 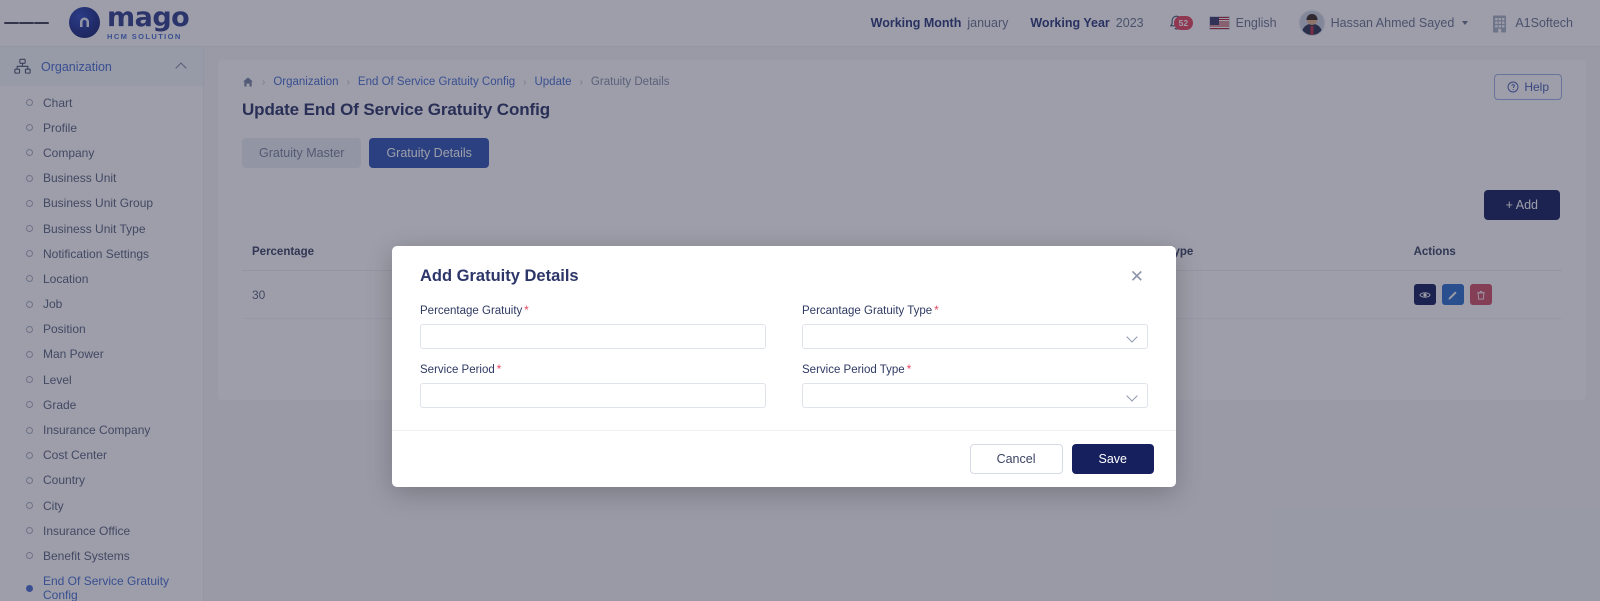 What do you see at coordinates (471, 311) in the screenshot?
I see `label-text: Percentage Gratuity` at bounding box center [471, 311].